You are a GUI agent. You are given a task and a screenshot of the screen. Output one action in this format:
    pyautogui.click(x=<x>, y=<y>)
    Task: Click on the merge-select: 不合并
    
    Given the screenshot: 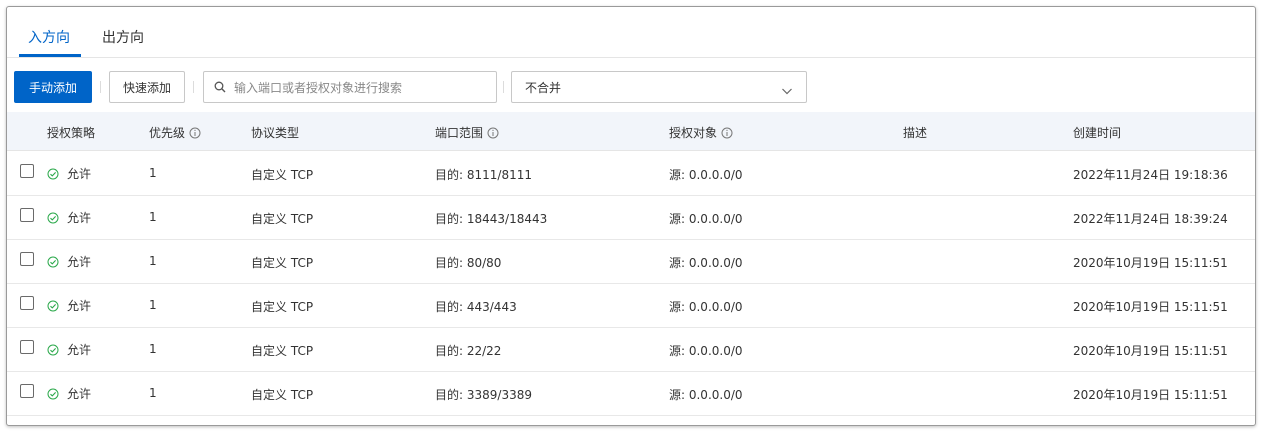 What is the action you would take?
    pyautogui.click(x=659, y=87)
    